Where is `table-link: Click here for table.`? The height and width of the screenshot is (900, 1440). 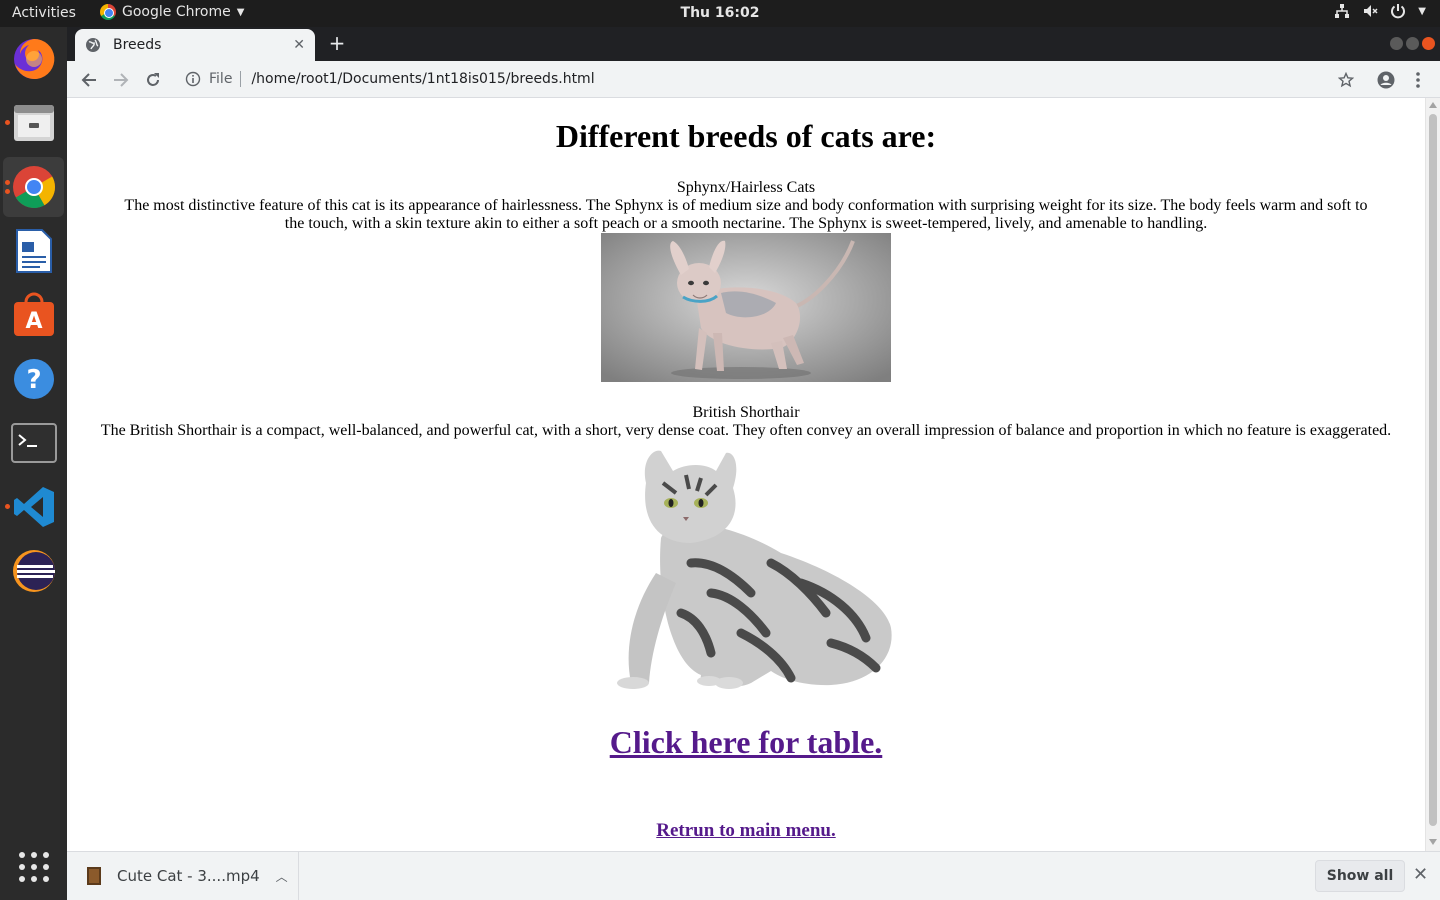
table-link: Click here for table. is located at coordinates (746, 742).